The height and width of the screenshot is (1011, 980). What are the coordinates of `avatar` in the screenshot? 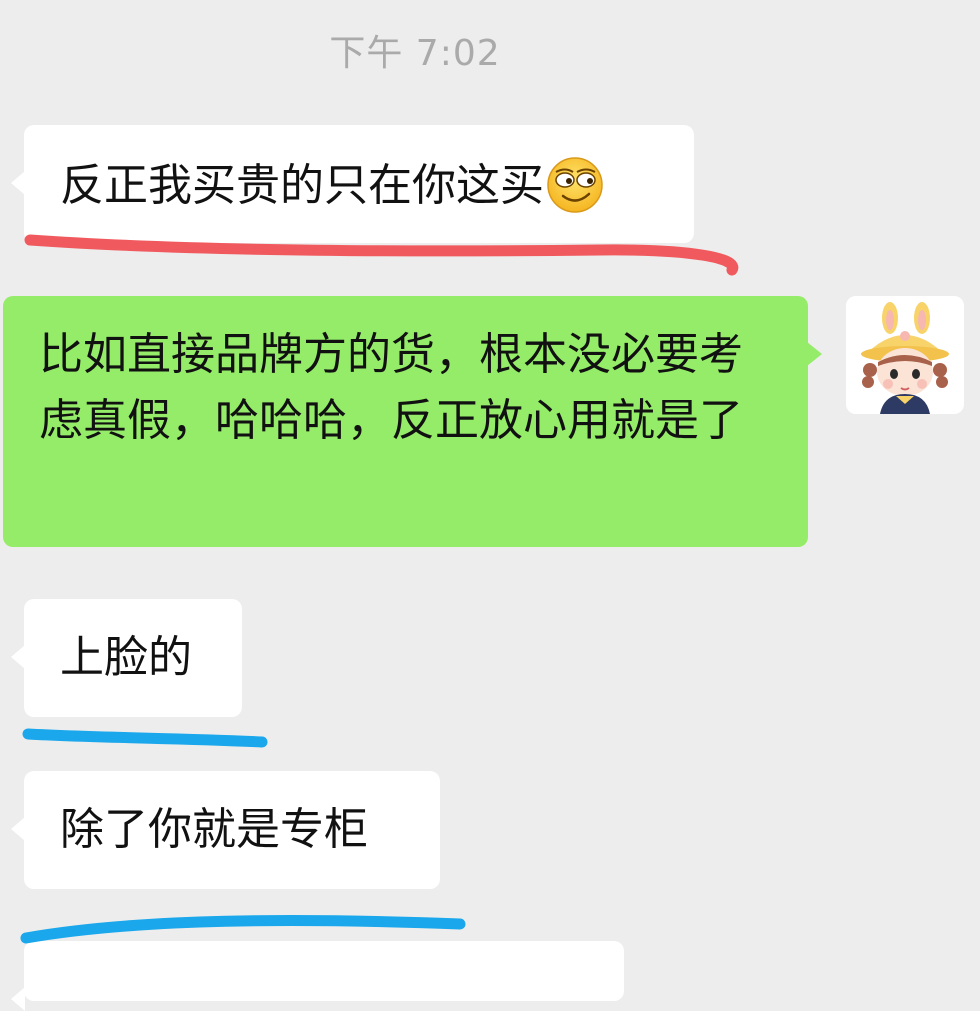 It's located at (905, 355).